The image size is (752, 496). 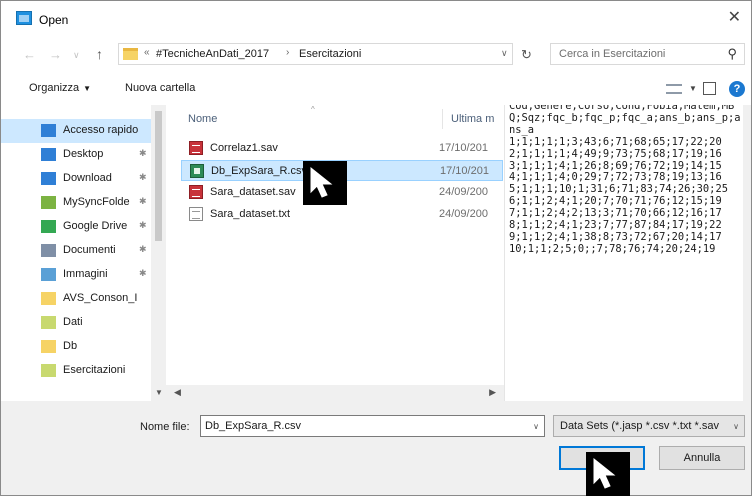 What do you see at coordinates (48, 202) in the screenshot?
I see `sync-folder-icon` at bounding box center [48, 202].